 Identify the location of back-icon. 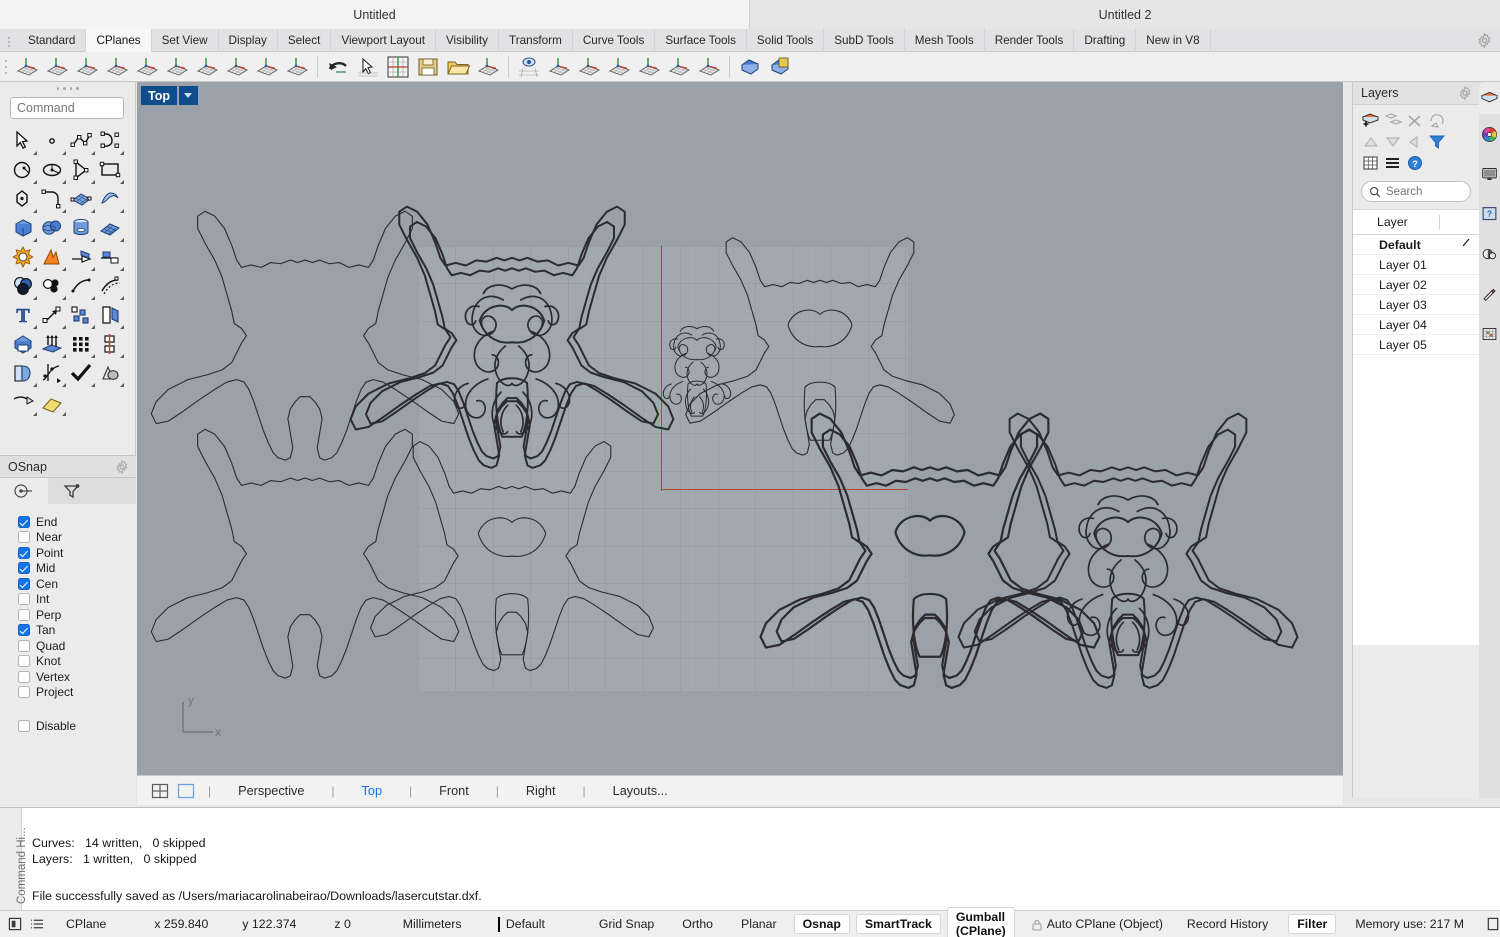
(1416, 142).